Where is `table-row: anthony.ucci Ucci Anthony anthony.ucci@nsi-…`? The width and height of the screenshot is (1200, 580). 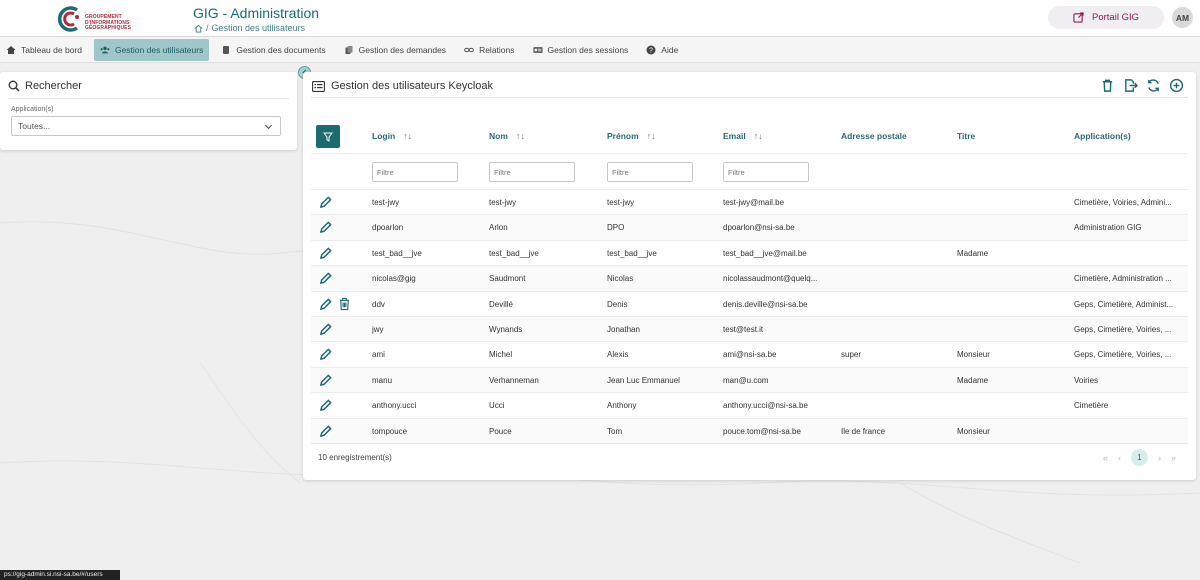
table-row: anthony.ucci Ucci Anthony anthony.ucci@nsi-… is located at coordinates (749, 404).